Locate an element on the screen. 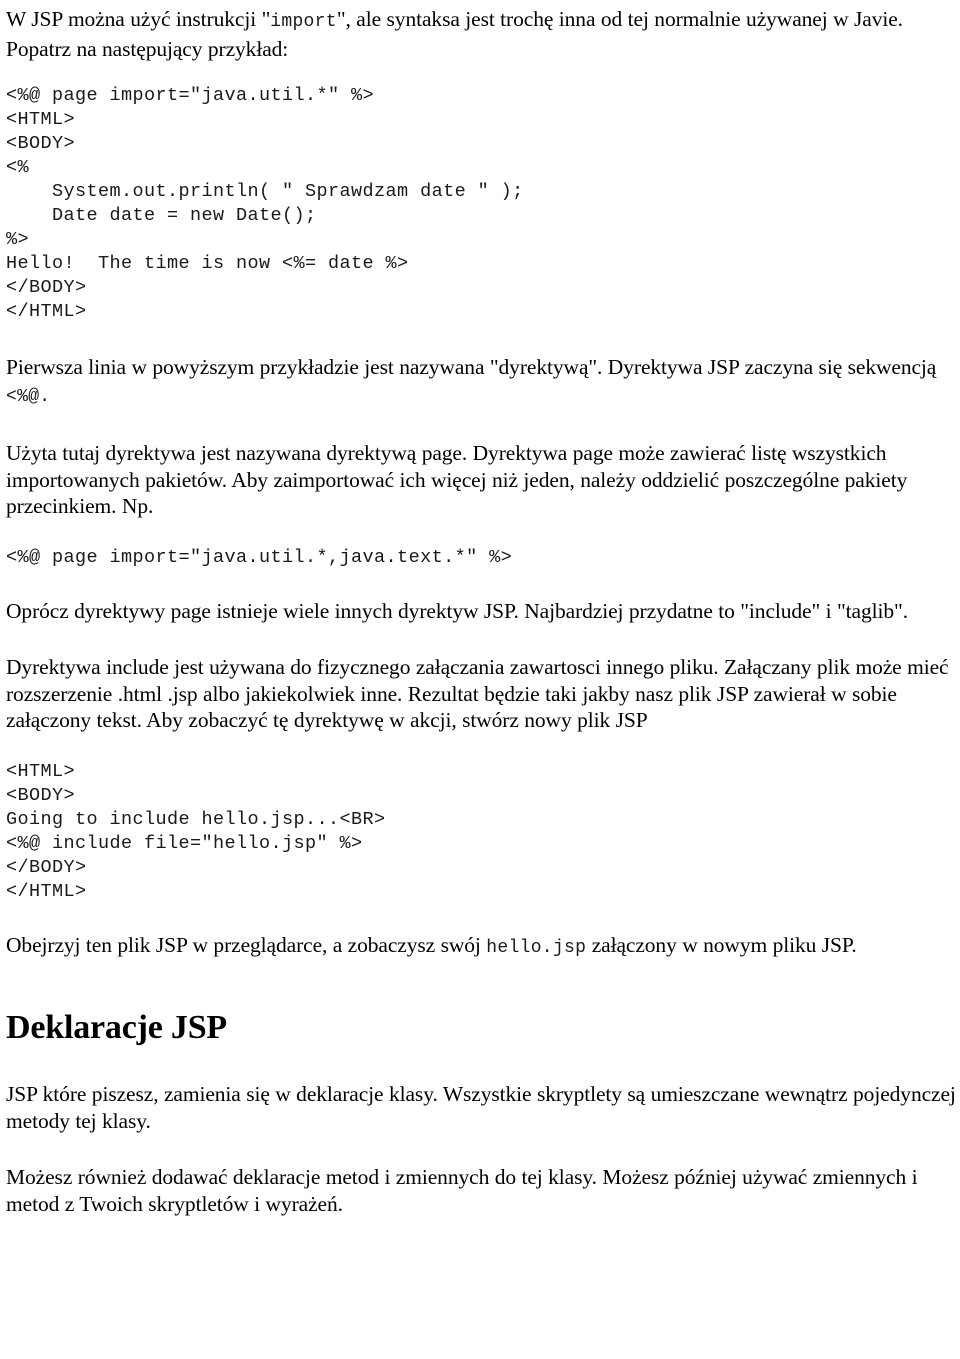 This screenshot has height=1359, width=960. page-title-deklaracje-jsp: Deklaracje JSP is located at coordinates (116, 1027).